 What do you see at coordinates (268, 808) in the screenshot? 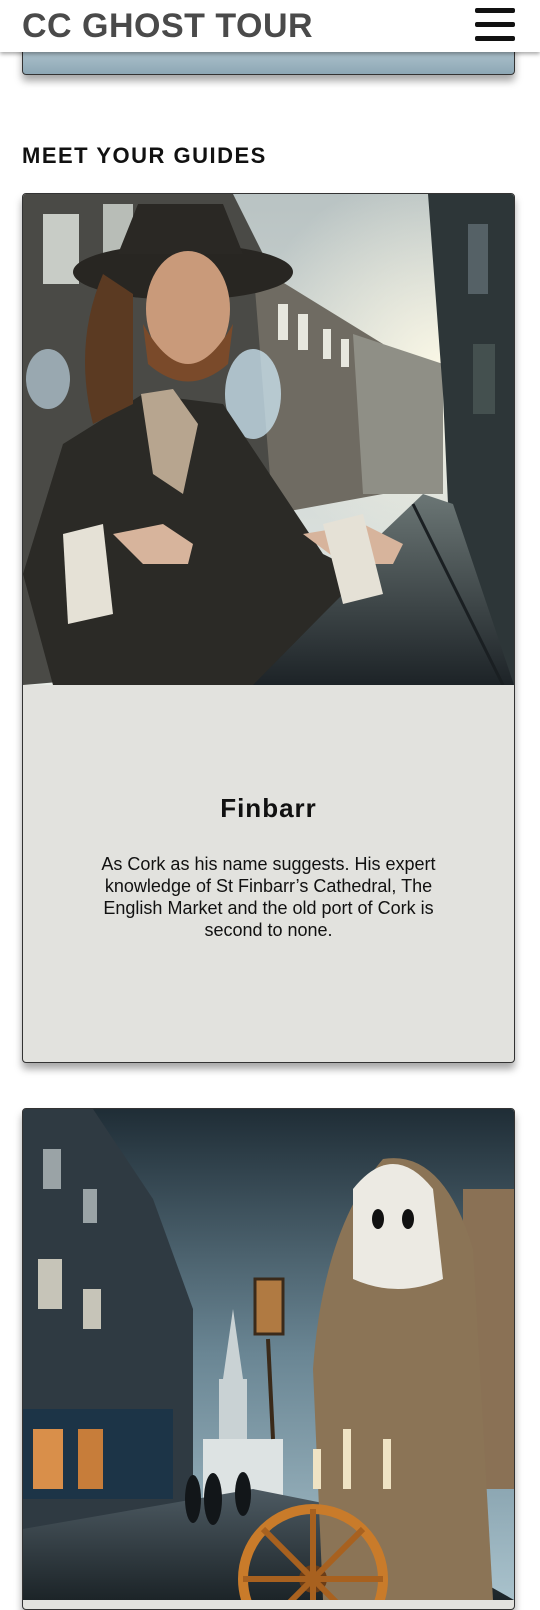
I see `guide-name: Finbarr` at bounding box center [268, 808].